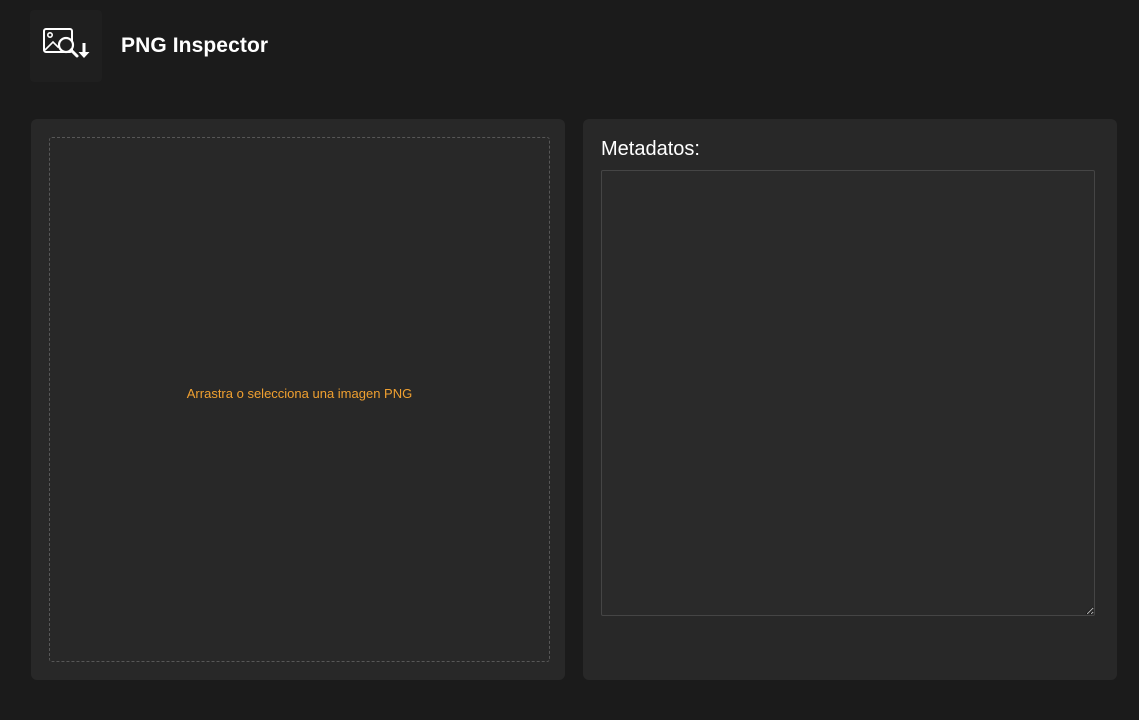 The width and height of the screenshot is (1139, 720). I want to click on app-title: PNG Inspector, so click(195, 45).